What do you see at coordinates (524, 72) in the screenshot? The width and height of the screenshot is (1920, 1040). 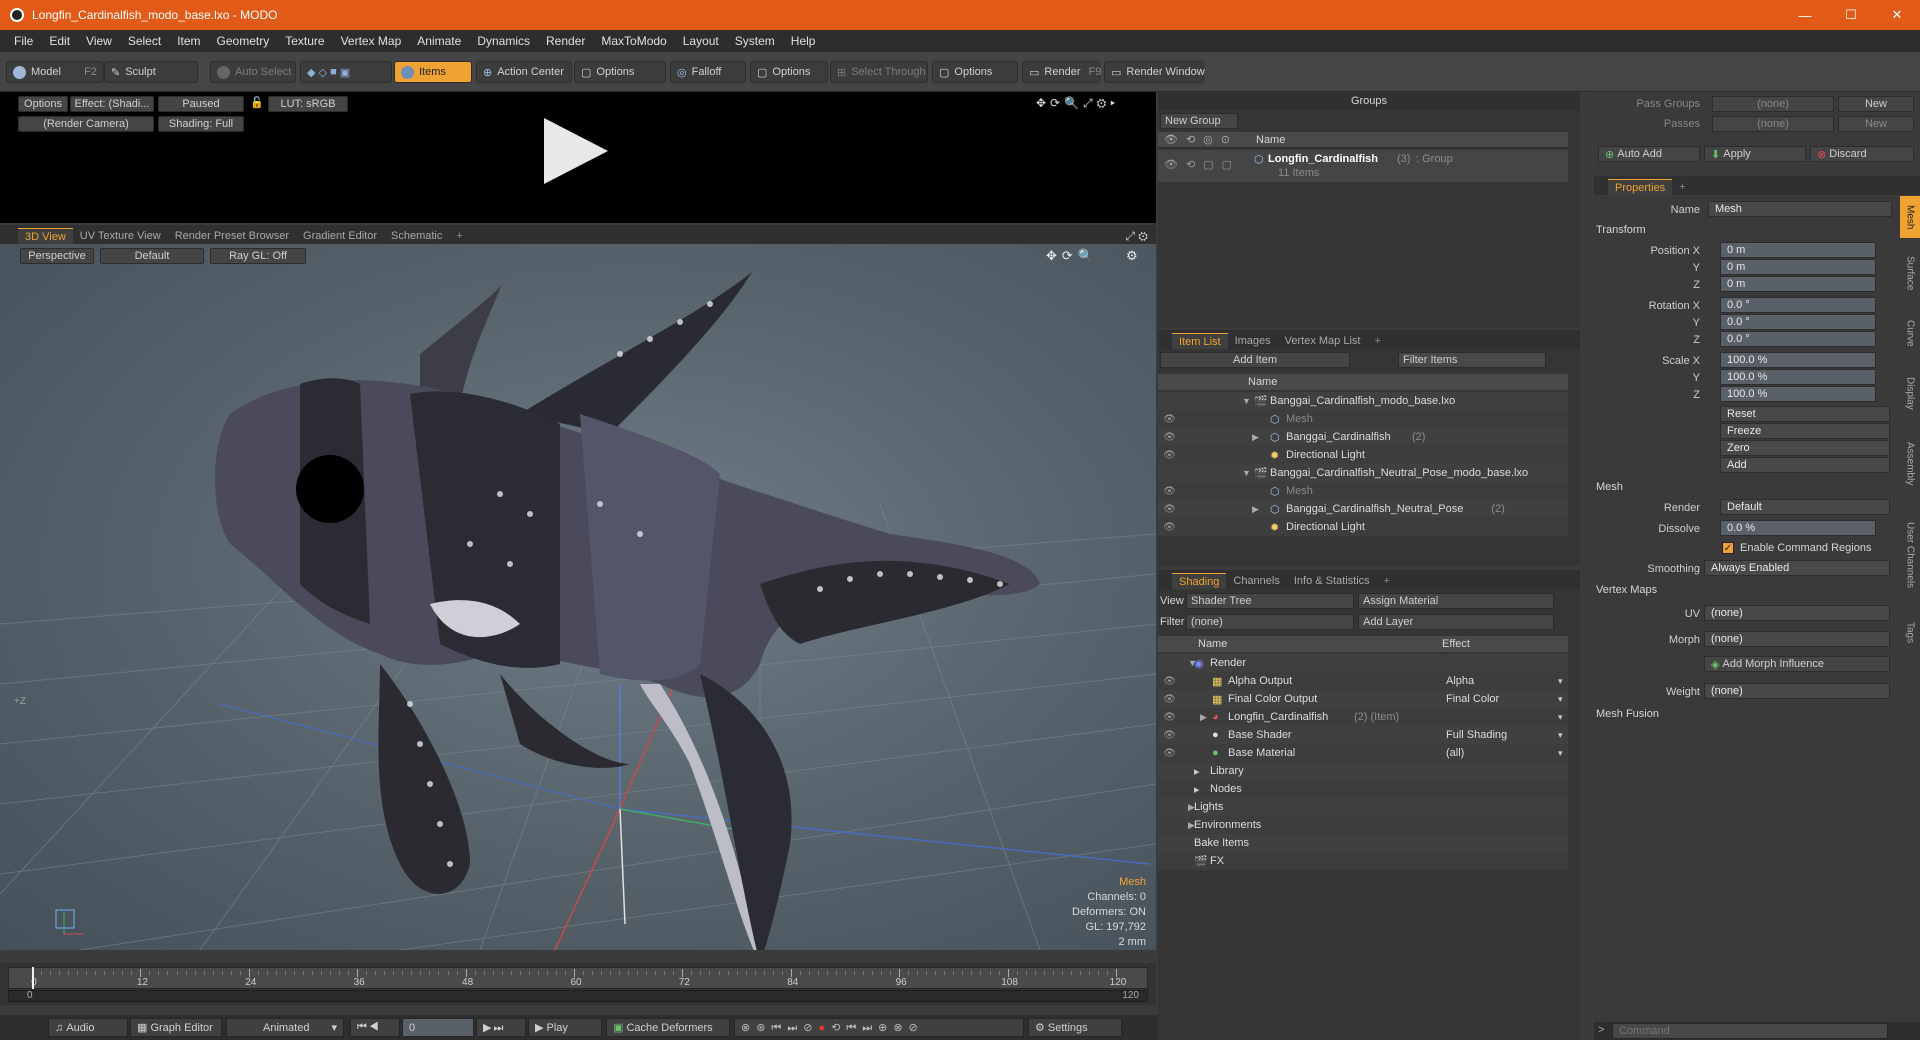 I see `action-center-button: ⊕ Action Center` at bounding box center [524, 72].